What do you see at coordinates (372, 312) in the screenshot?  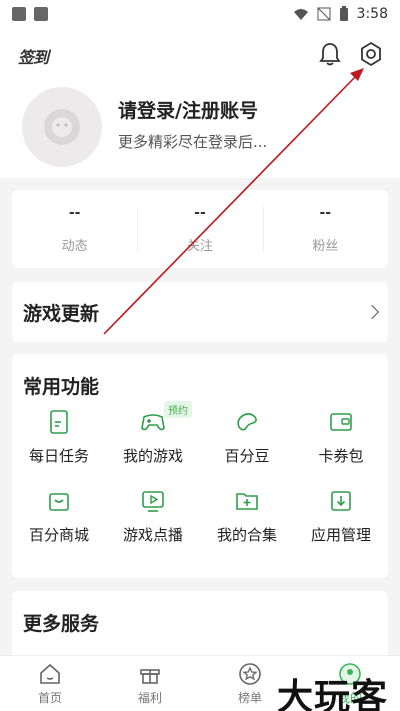 I see `chevron-right-icon` at bounding box center [372, 312].